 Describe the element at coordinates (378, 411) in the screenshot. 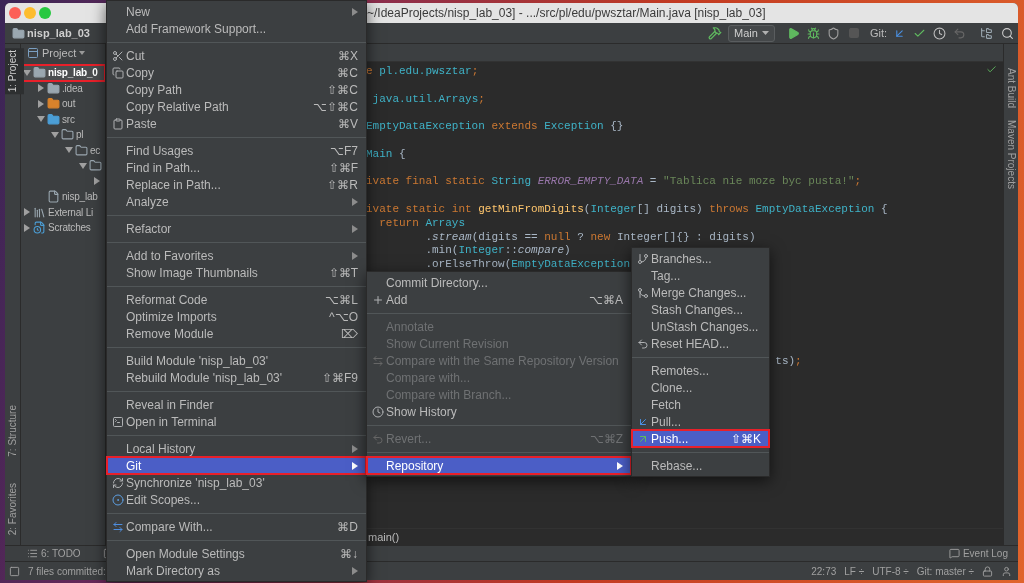

I see `clock-icon` at that location.